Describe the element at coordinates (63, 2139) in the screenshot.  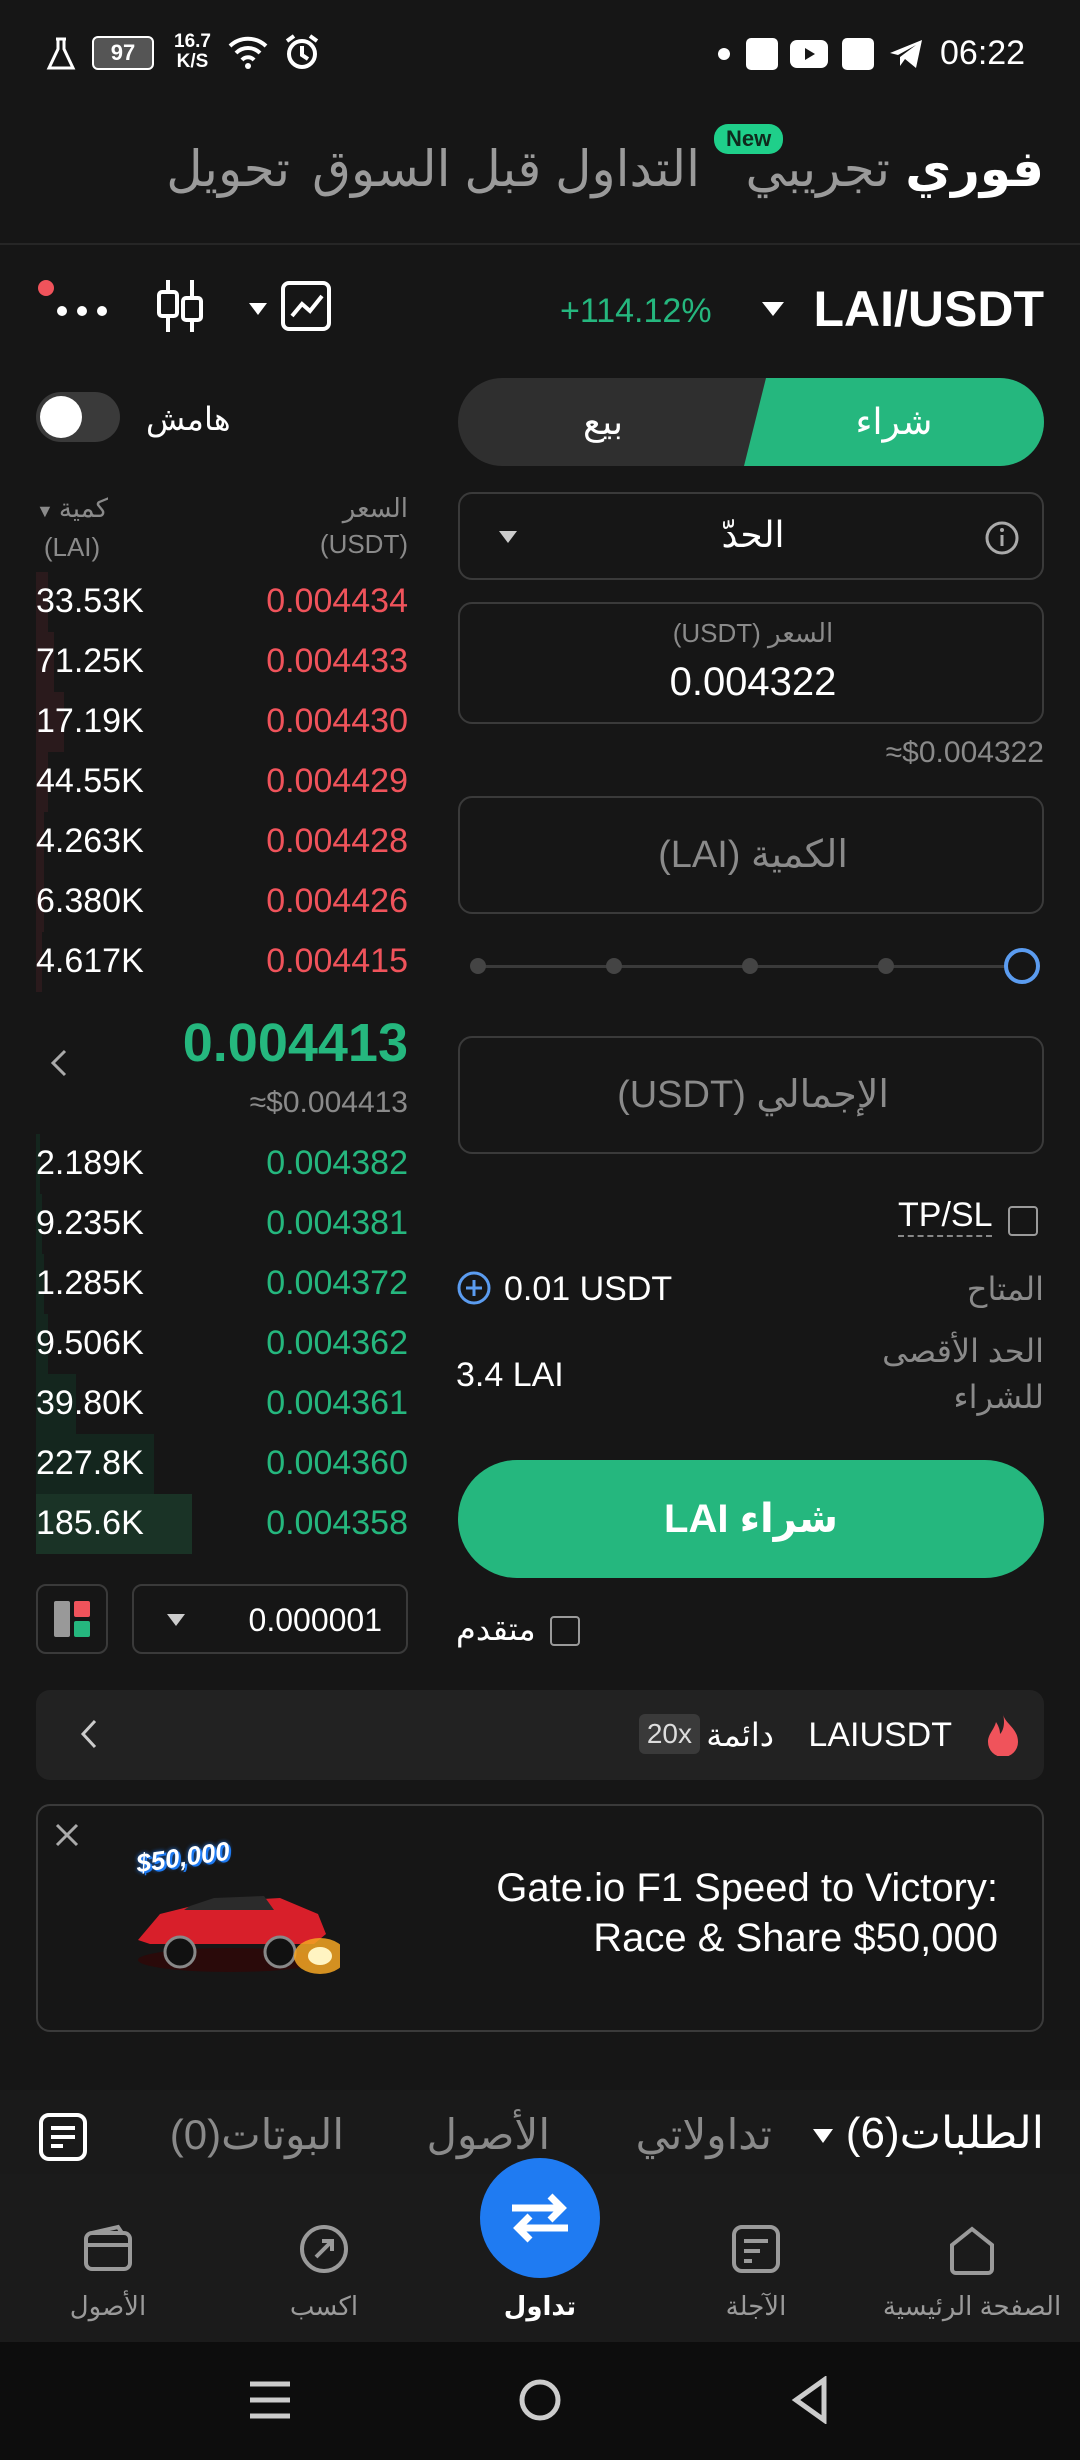
I see `order-list-icon` at that location.